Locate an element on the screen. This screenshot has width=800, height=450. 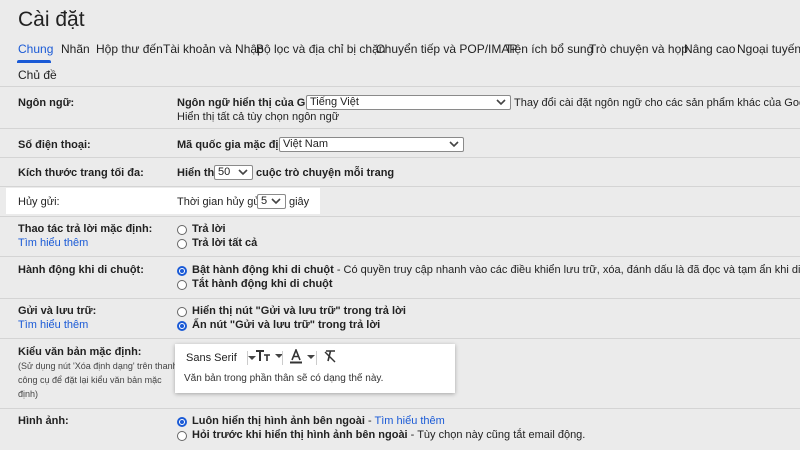
send-archive-learn-more-link: Tìm hiểu thêm is located at coordinates (53, 325).